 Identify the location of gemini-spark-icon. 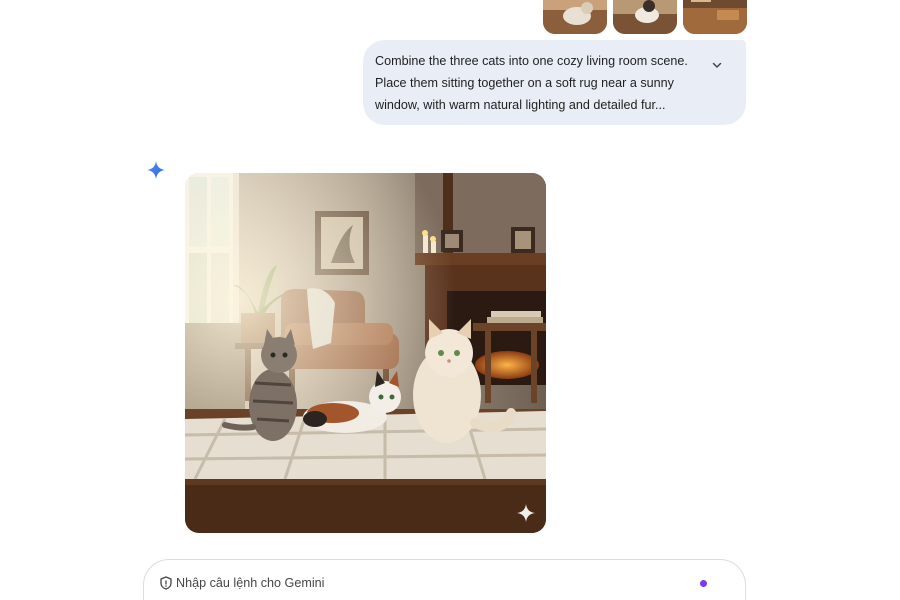
(156, 170).